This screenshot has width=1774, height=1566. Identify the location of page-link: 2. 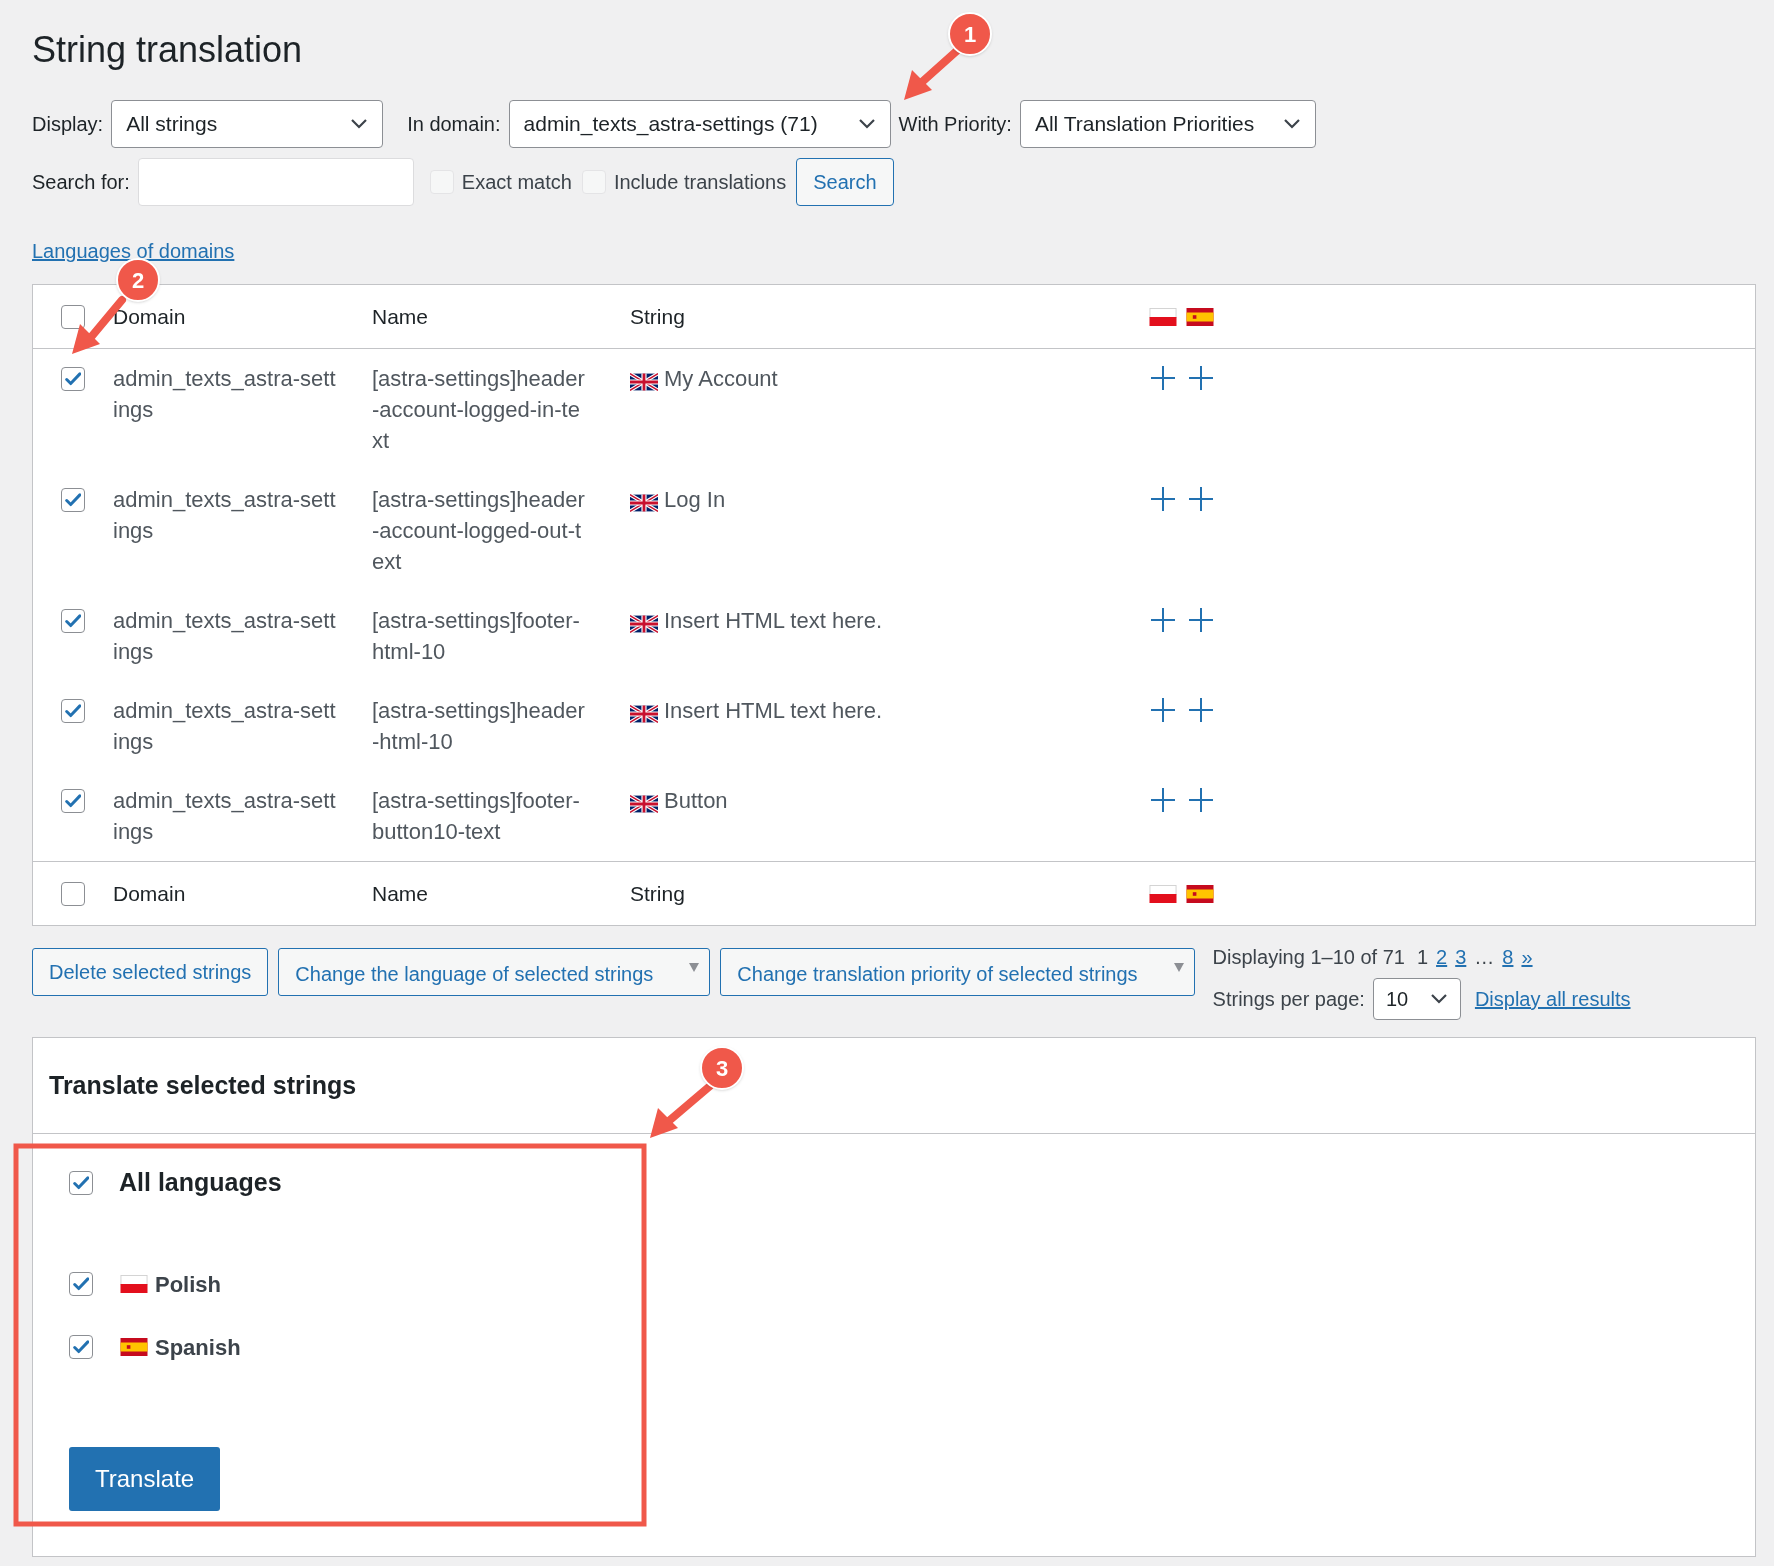
(1442, 957).